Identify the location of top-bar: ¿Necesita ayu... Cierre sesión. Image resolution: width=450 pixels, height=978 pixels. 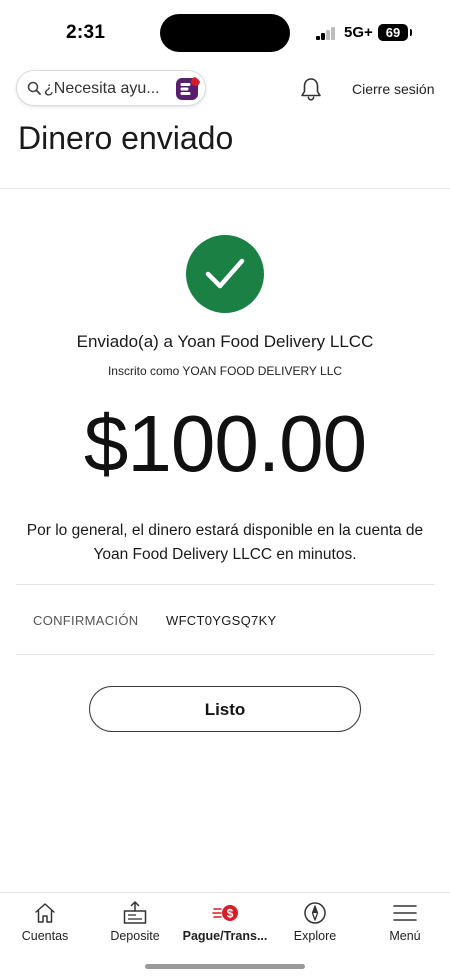
(225, 90).